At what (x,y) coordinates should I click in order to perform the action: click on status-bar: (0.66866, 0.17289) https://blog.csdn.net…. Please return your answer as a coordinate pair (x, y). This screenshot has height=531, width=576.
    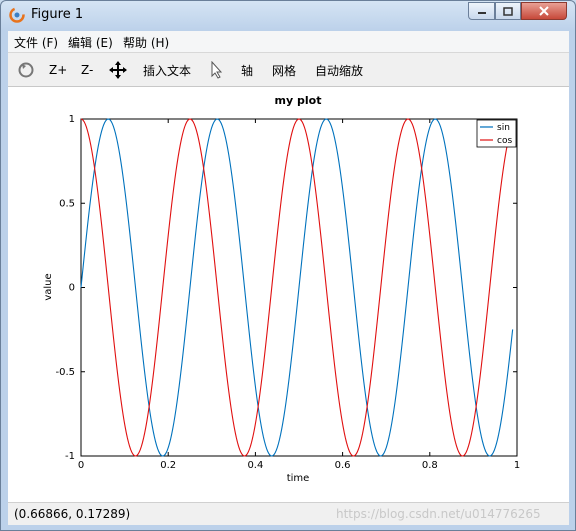
    Looking at the image, I should click on (288, 513).